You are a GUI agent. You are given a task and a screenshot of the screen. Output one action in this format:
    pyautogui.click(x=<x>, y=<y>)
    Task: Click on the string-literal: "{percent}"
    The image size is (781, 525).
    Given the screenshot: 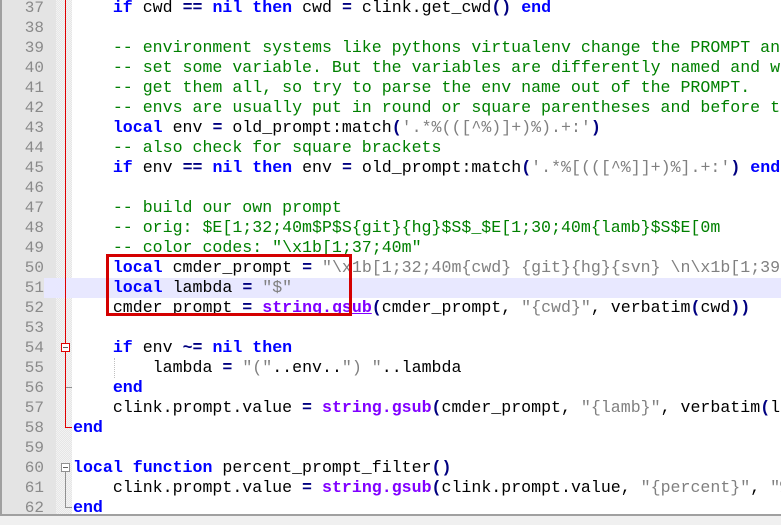 What is the action you would take?
    pyautogui.click(x=695, y=487)
    